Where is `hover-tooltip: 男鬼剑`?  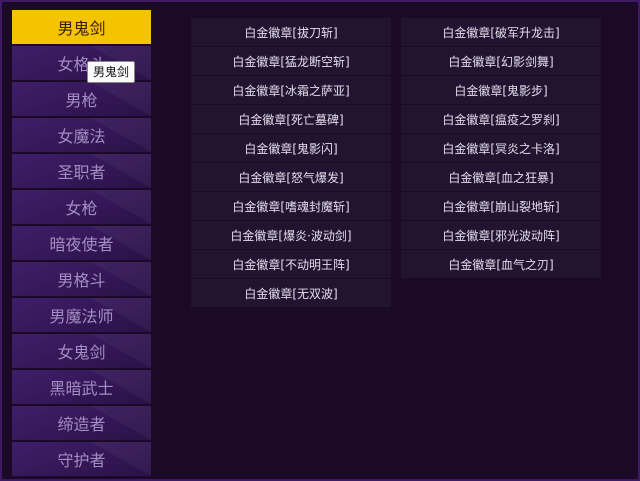 hover-tooltip: 男鬼剑 is located at coordinates (111, 72).